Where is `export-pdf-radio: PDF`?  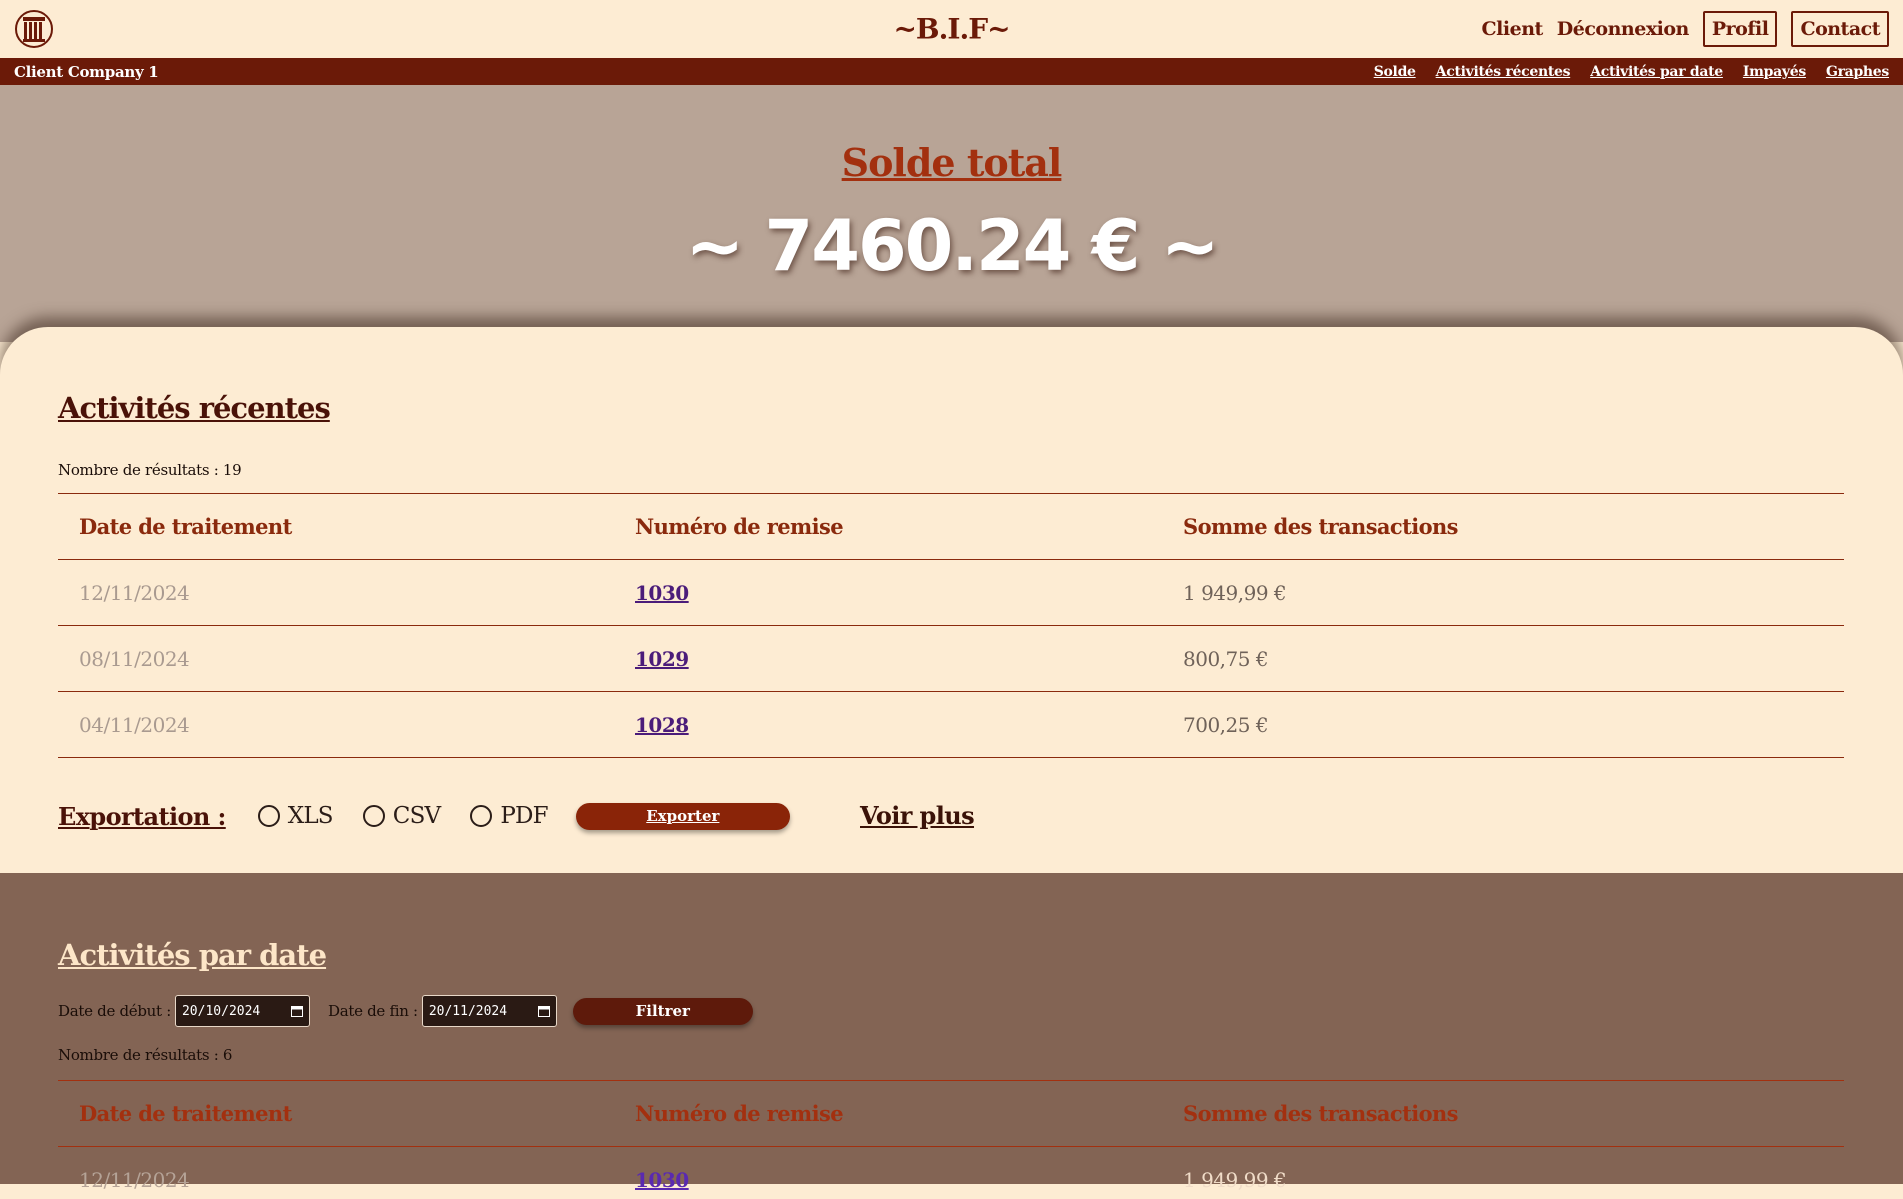
export-pdf-radio: PDF is located at coordinates (509, 816).